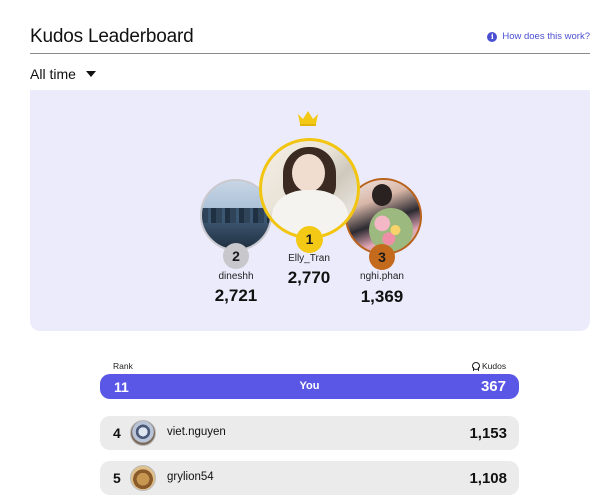  What do you see at coordinates (309, 188) in the screenshot?
I see `avatar-first-place` at bounding box center [309, 188].